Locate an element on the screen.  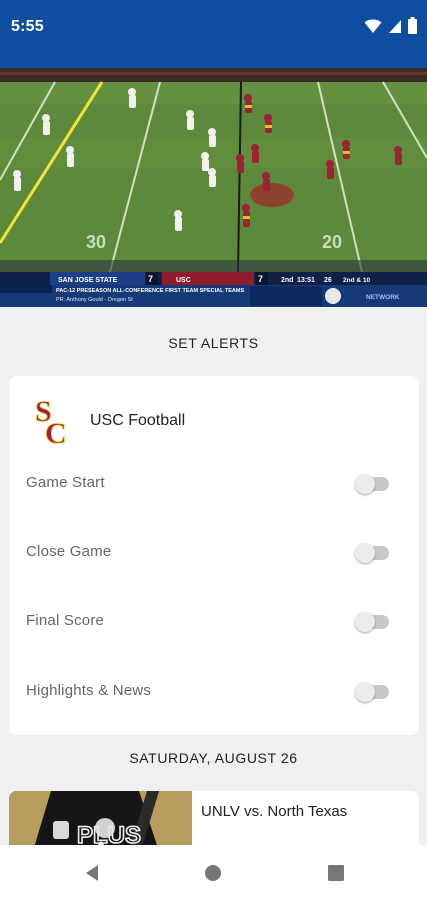
usc-sc-logo: S C is located at coordinates (51, 419).